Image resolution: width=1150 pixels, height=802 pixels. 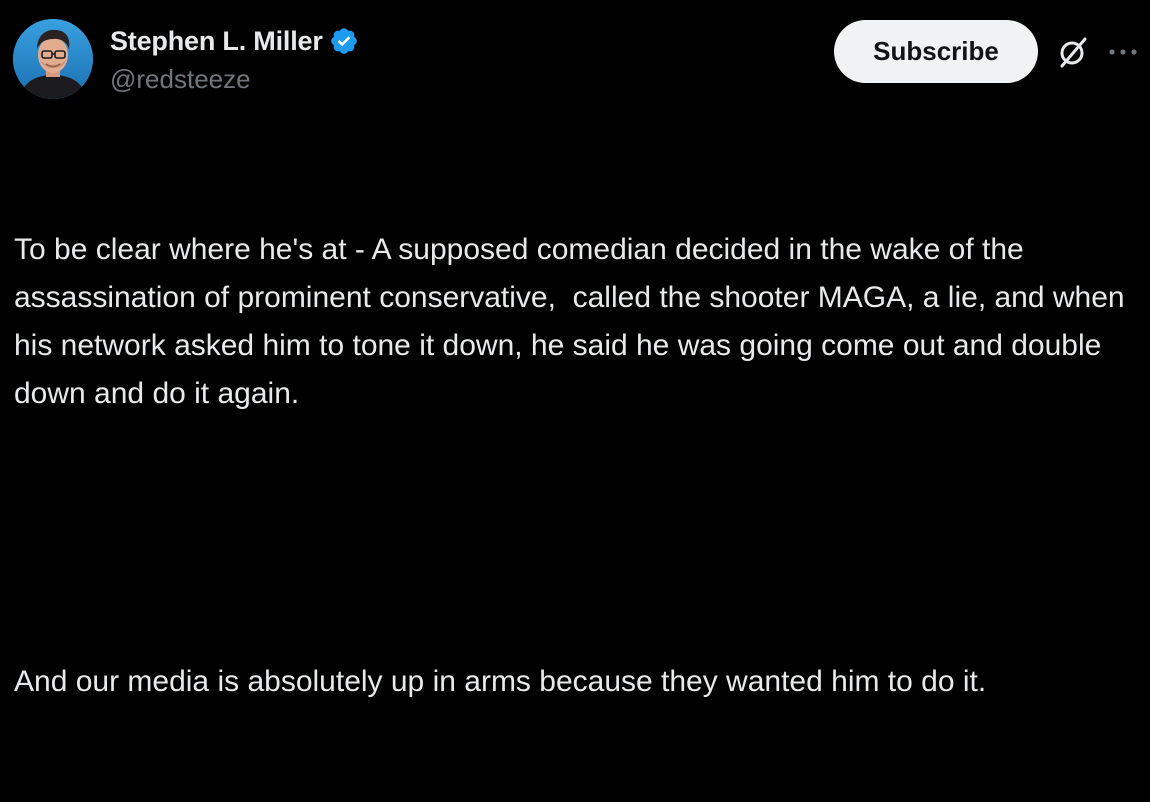 What do you see at coordinates (936, 51) in the screenshot?
I see `subscribe-button: Subscribe` at bounding box center [936, 51].